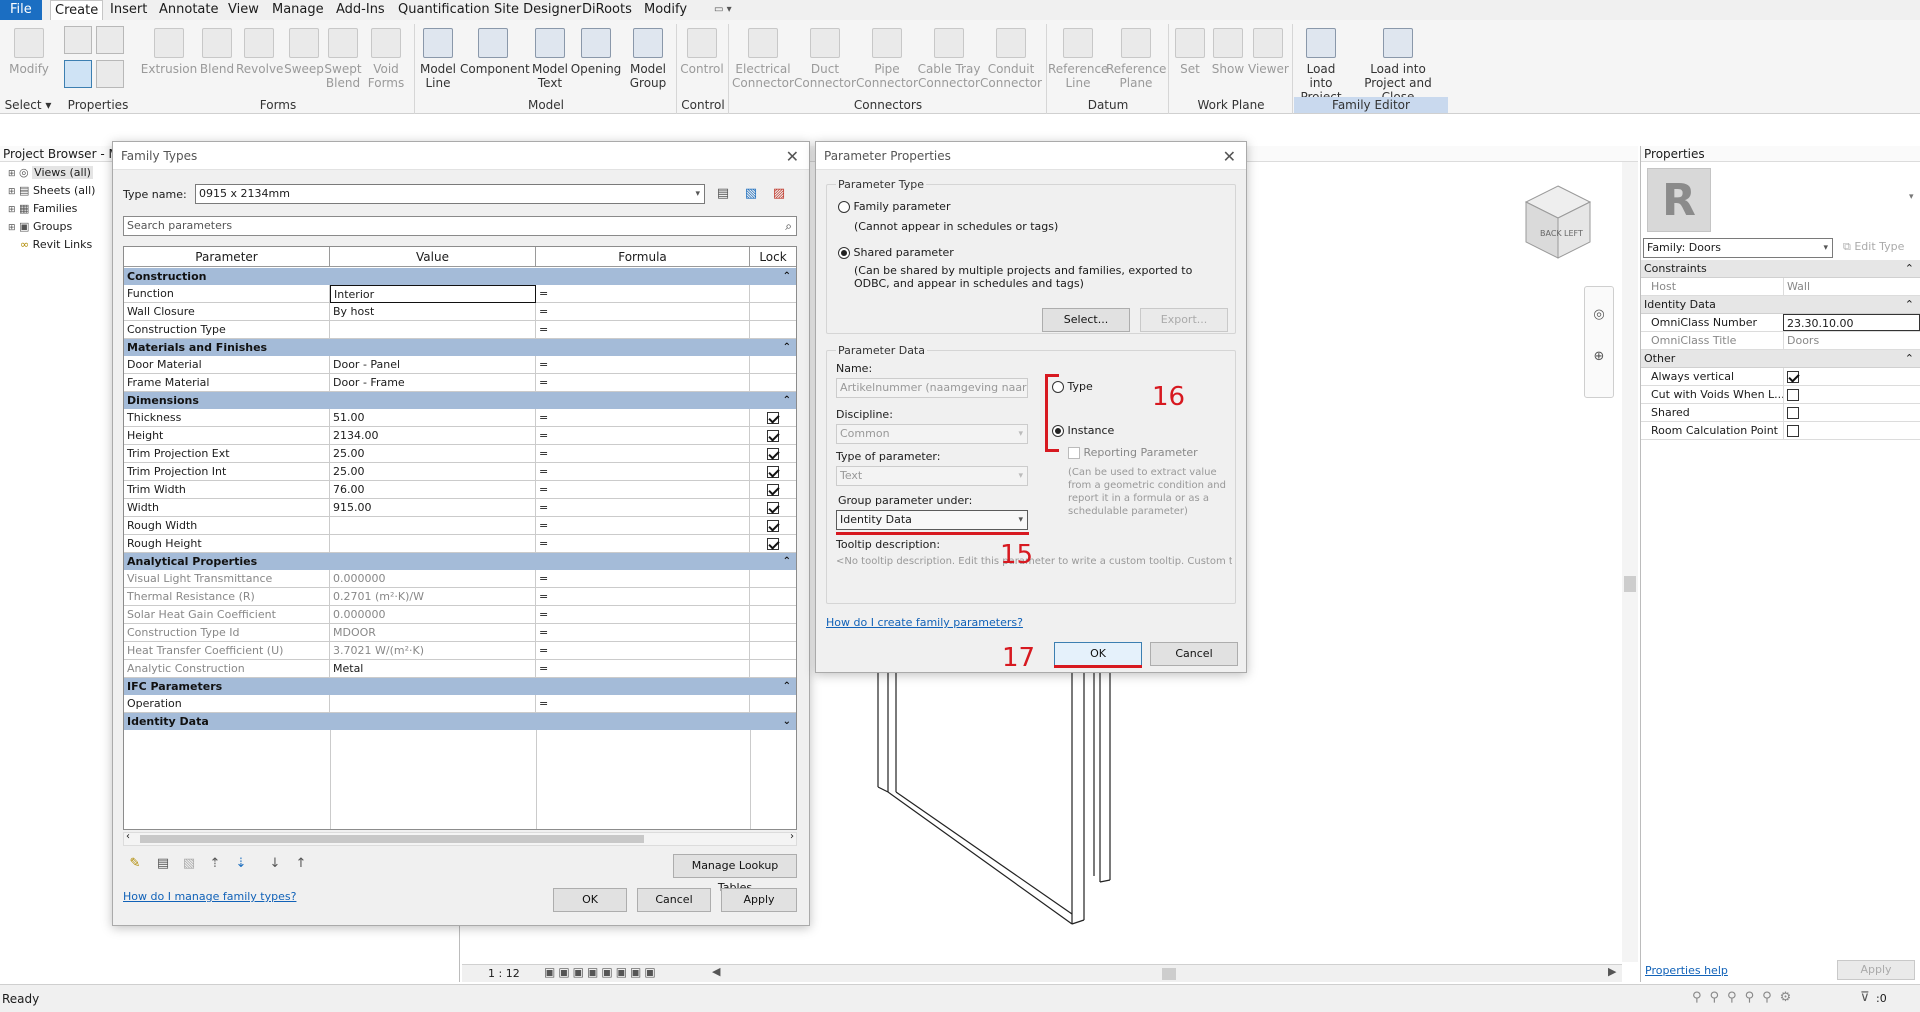  I want to click on table-row-value: MDOOR, so click(433, 633).